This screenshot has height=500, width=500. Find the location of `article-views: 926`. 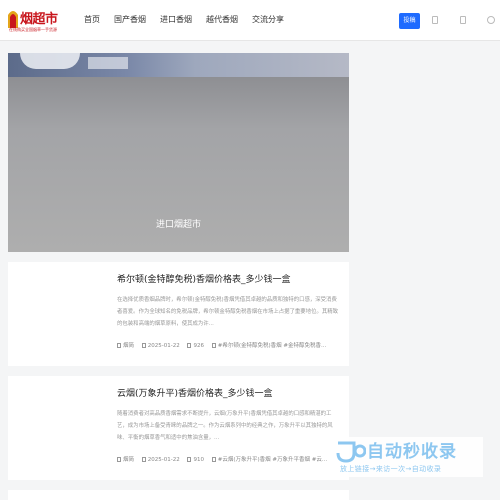

article-views: 926 is located at coordinates (198, 346).